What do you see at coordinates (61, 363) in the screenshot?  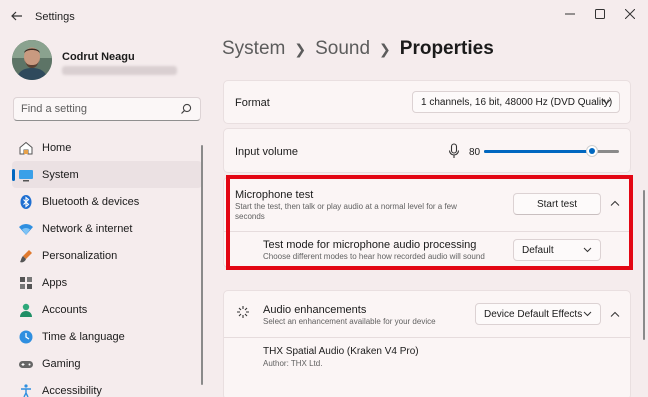 I see `sidebar-item-label: Gaming` at bounding box center [61, 363].